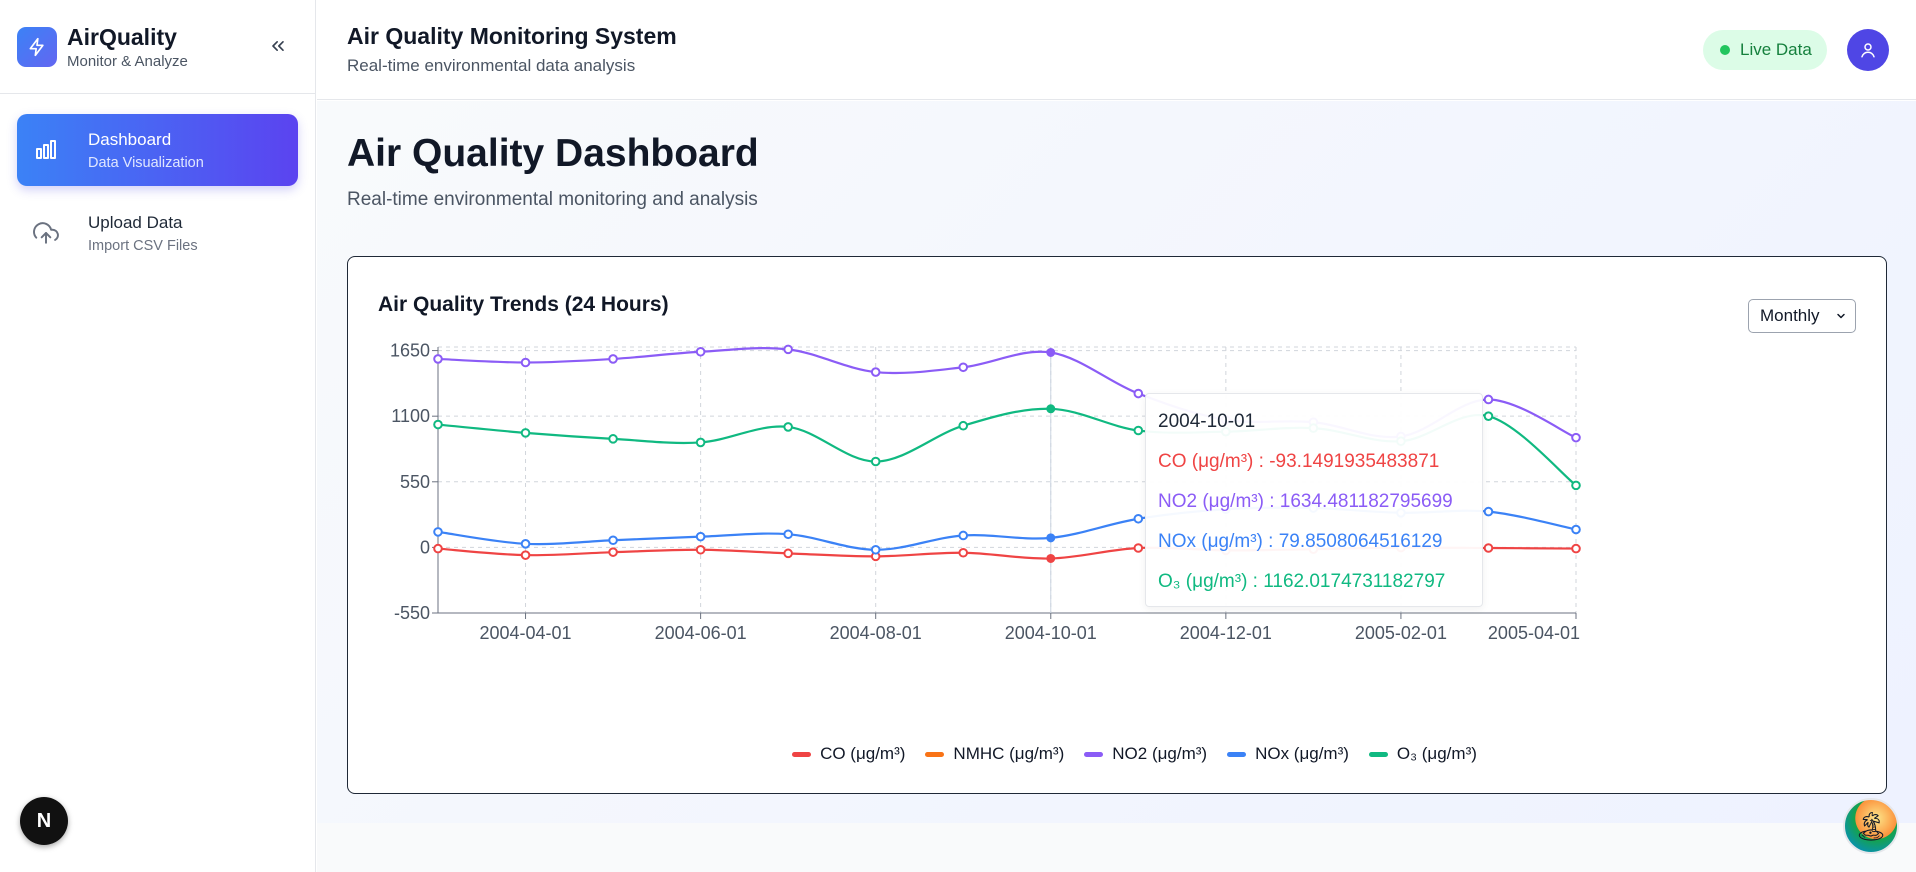  Describe the element at coordinates (127, 61) in the screenshot. I see `brand-subtitle: Monitor & Analyze` at that location.